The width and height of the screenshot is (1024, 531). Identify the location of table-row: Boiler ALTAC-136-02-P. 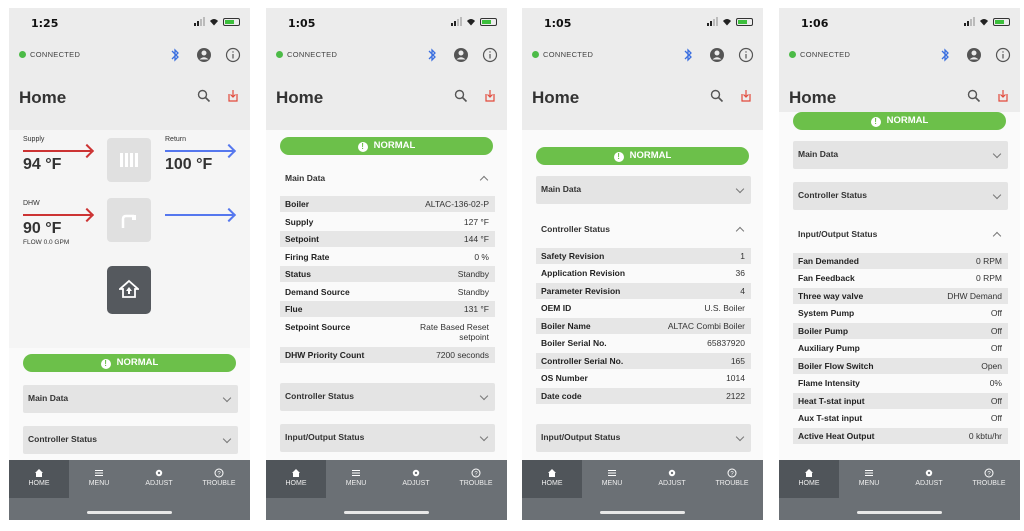
(387, 204).